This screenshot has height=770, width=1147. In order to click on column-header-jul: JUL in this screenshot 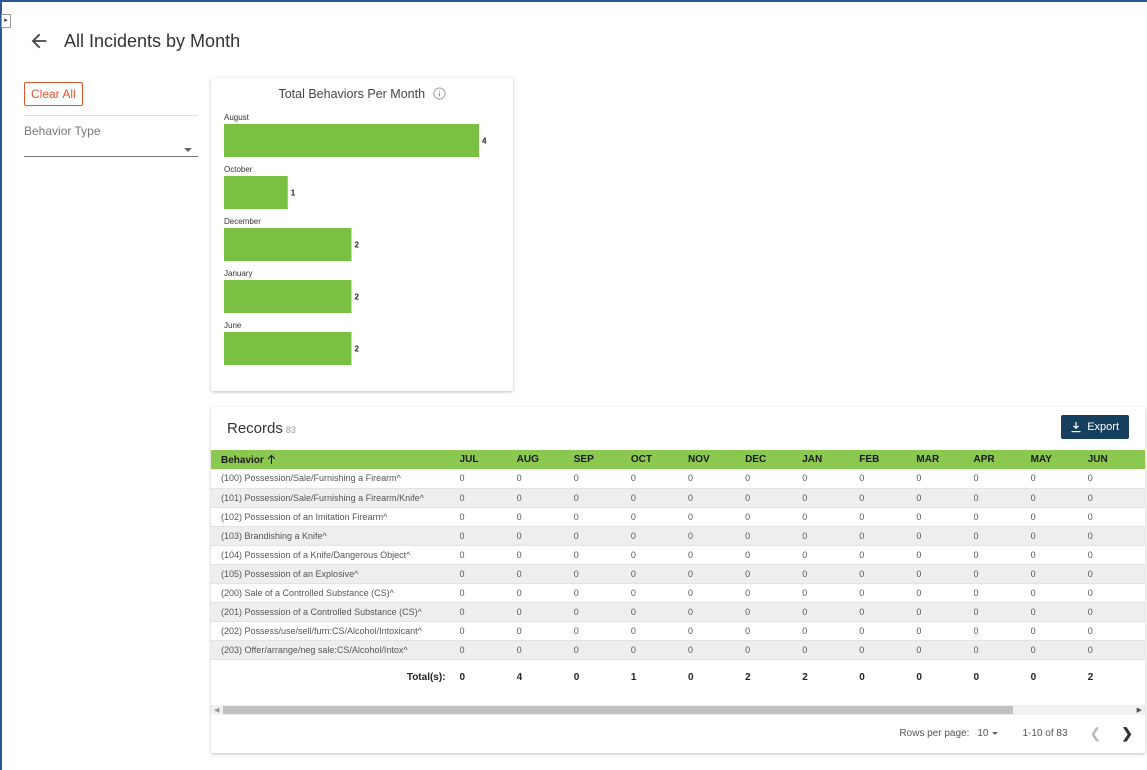, I will do `click(488, 459)`.